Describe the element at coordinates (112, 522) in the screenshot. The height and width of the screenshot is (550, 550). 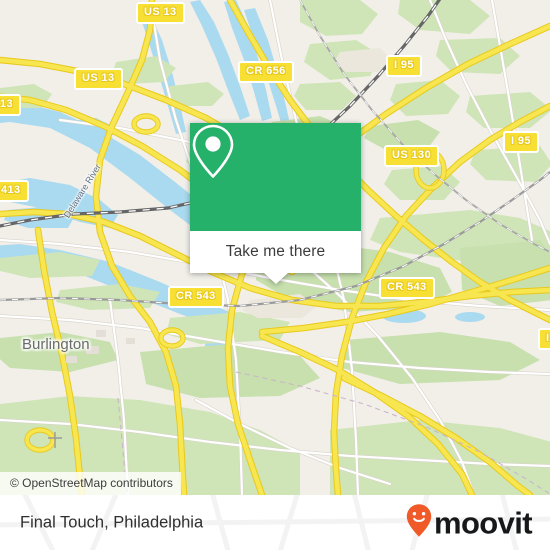
I see `page-title: Final Touch, Philadelphia` at that location.